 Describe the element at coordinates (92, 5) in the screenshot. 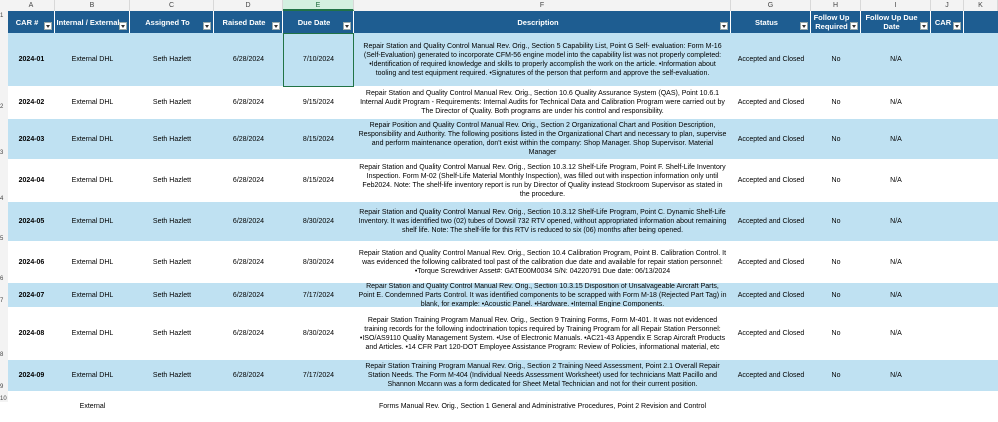

I see `column-letter-2: B` at that location.